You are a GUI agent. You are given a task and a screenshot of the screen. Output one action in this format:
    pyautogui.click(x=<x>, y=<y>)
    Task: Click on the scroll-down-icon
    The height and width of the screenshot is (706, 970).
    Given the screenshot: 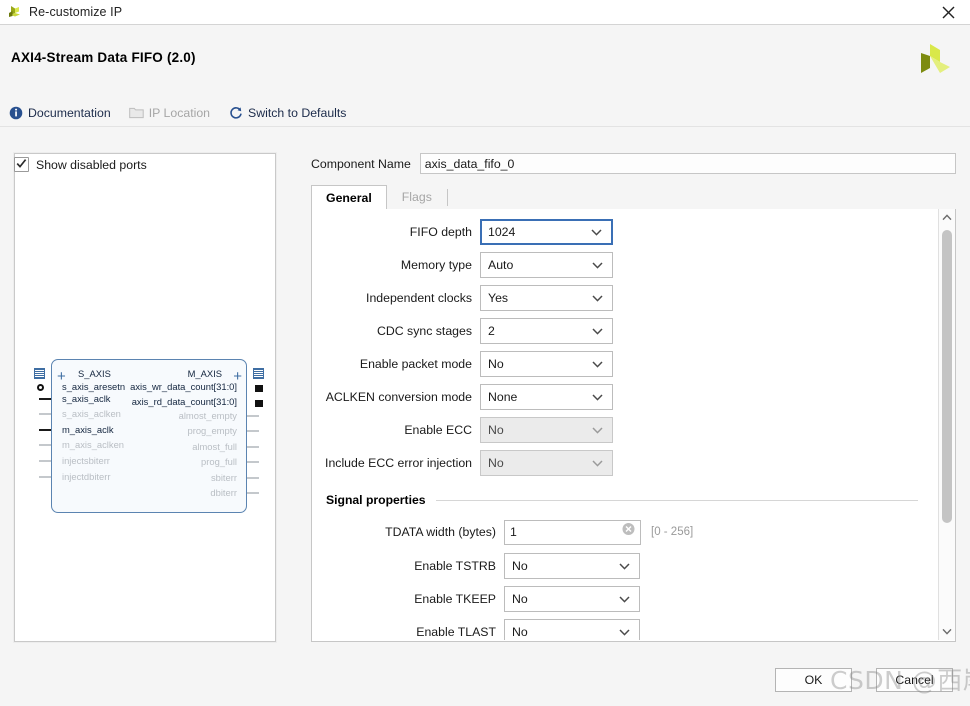 What is the action you would take?
    pyautogui.click(x=947, y=631)
    